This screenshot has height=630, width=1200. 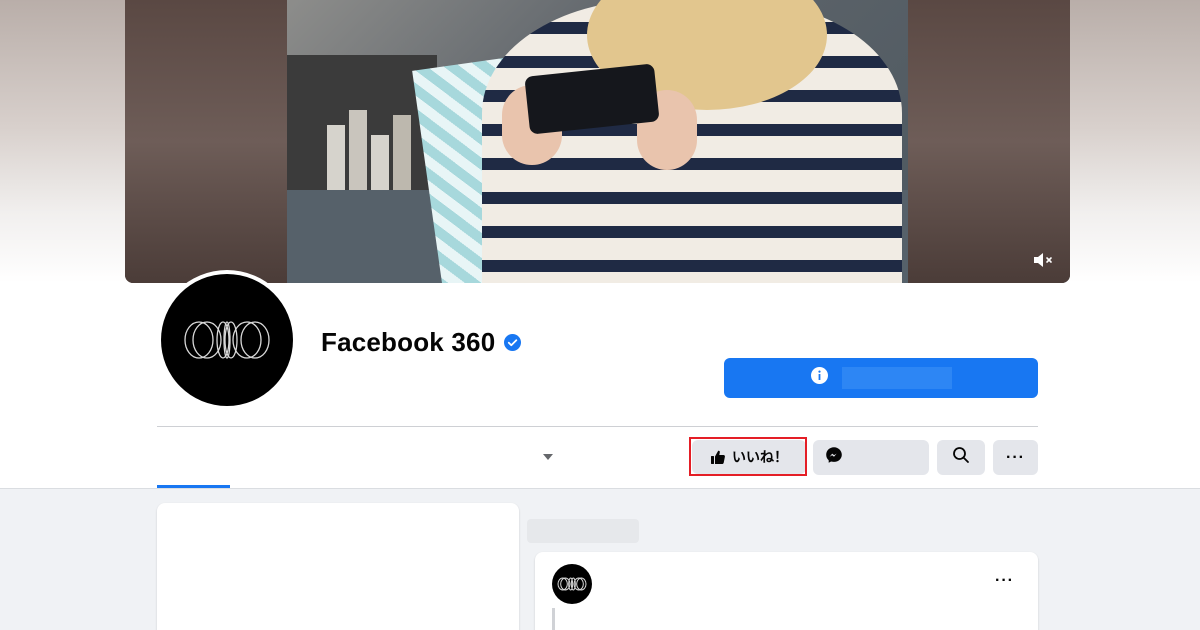 I want to click on info-icon, so click(x=819, y=378).